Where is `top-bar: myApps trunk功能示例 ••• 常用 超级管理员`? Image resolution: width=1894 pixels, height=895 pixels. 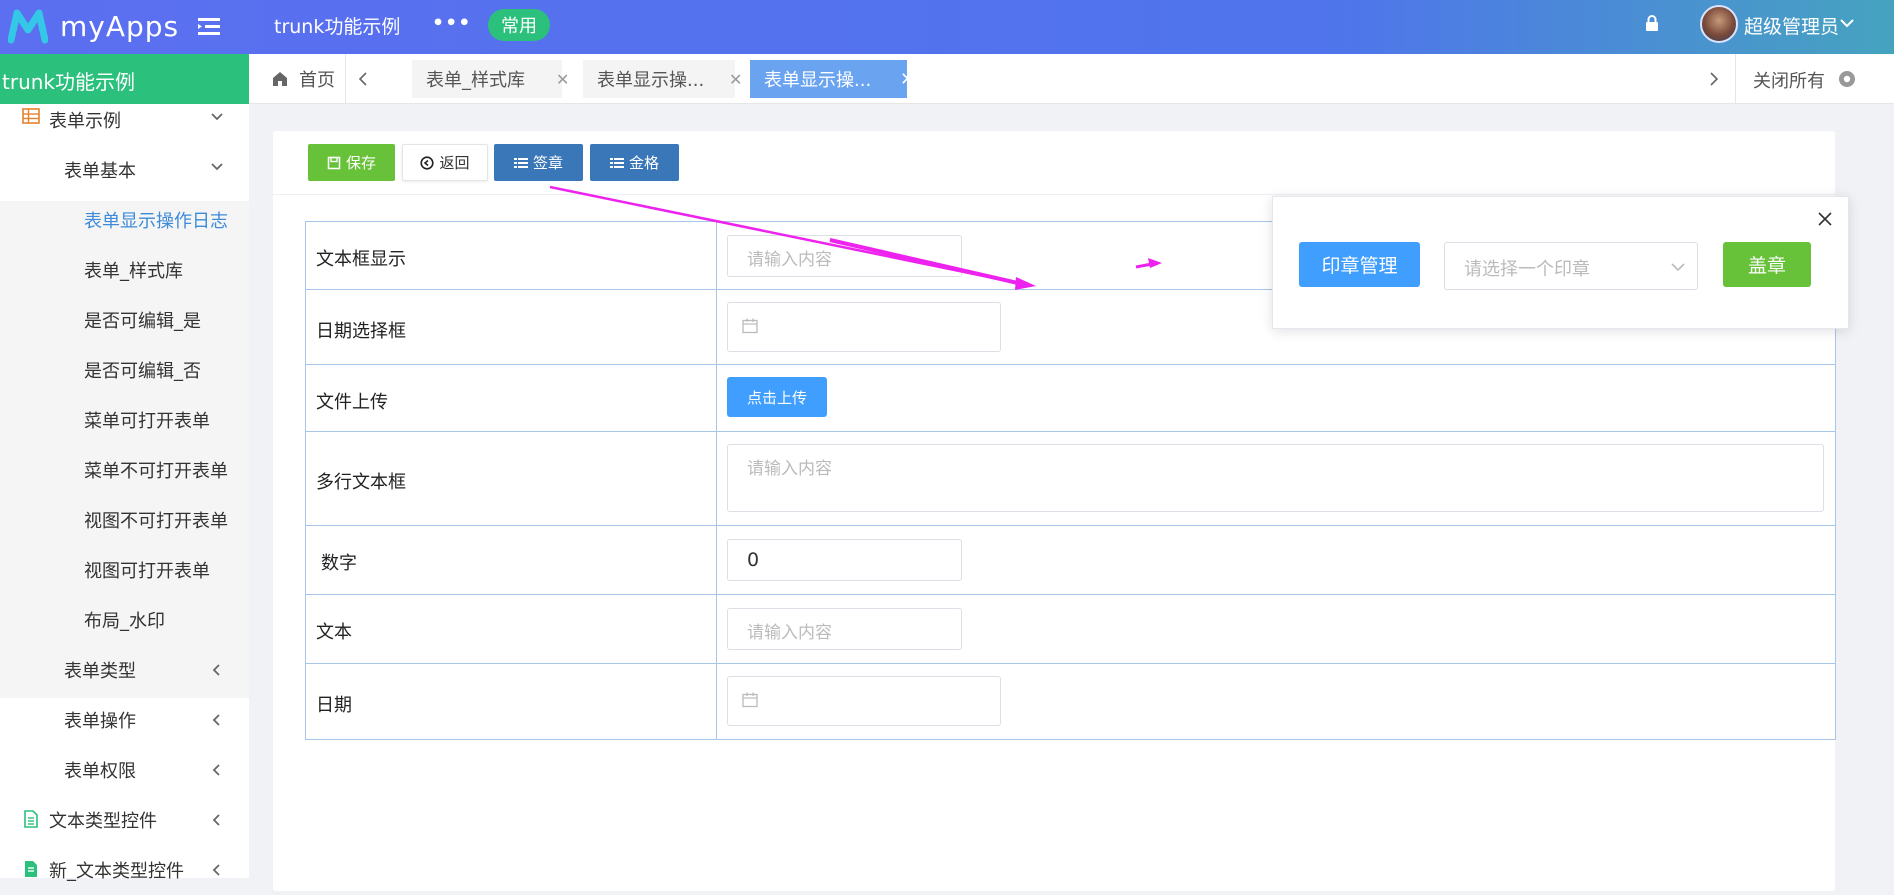
top-bar: myApps trunk功能示例 ••• 常用 超级管理员 is located at coordinates (947, 27).